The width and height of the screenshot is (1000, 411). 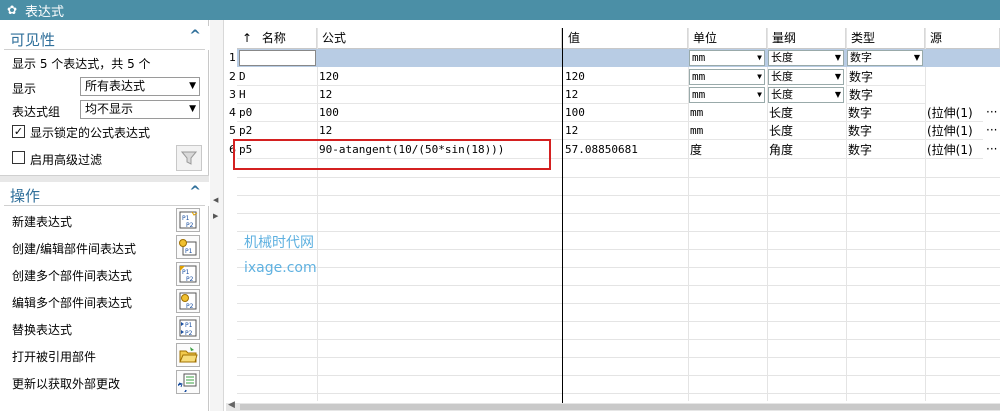 I want to click on open-referenced-part-button: 打开被引用部件, so click(x=104, y=355).